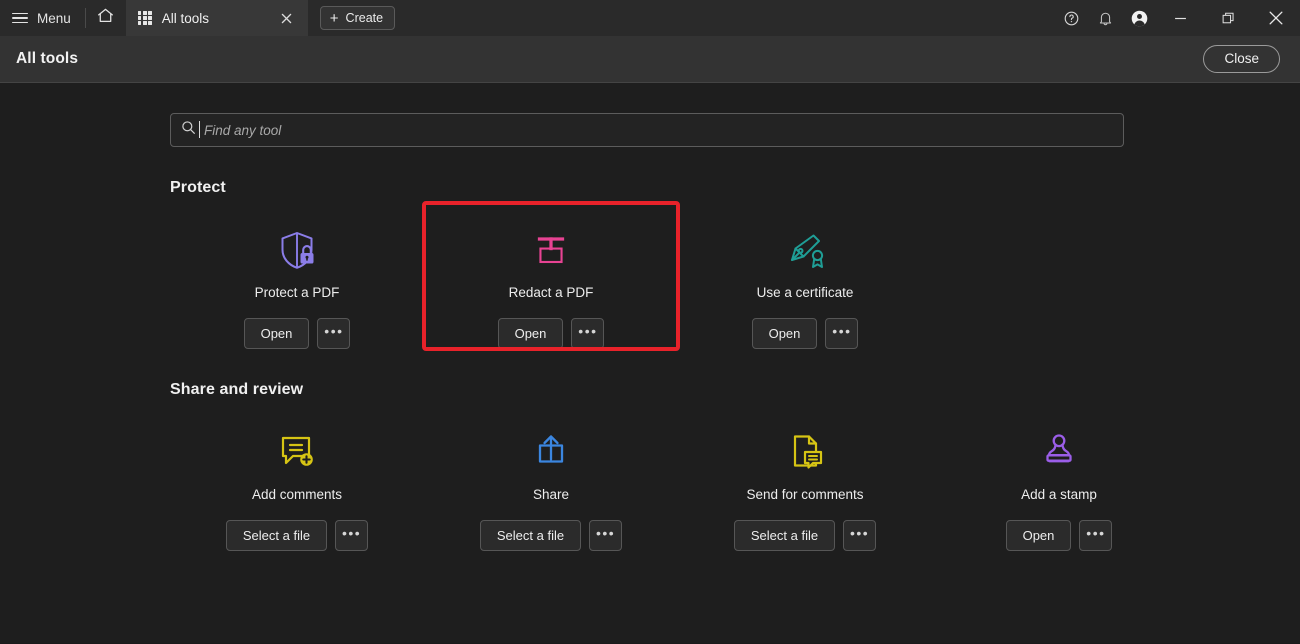 The height and width of the screenshot is (644, 1300). What do you see at coordinates (364, 18) in the screenshot?
I see `create-button-label: Create` at bounding box center [364, 18].